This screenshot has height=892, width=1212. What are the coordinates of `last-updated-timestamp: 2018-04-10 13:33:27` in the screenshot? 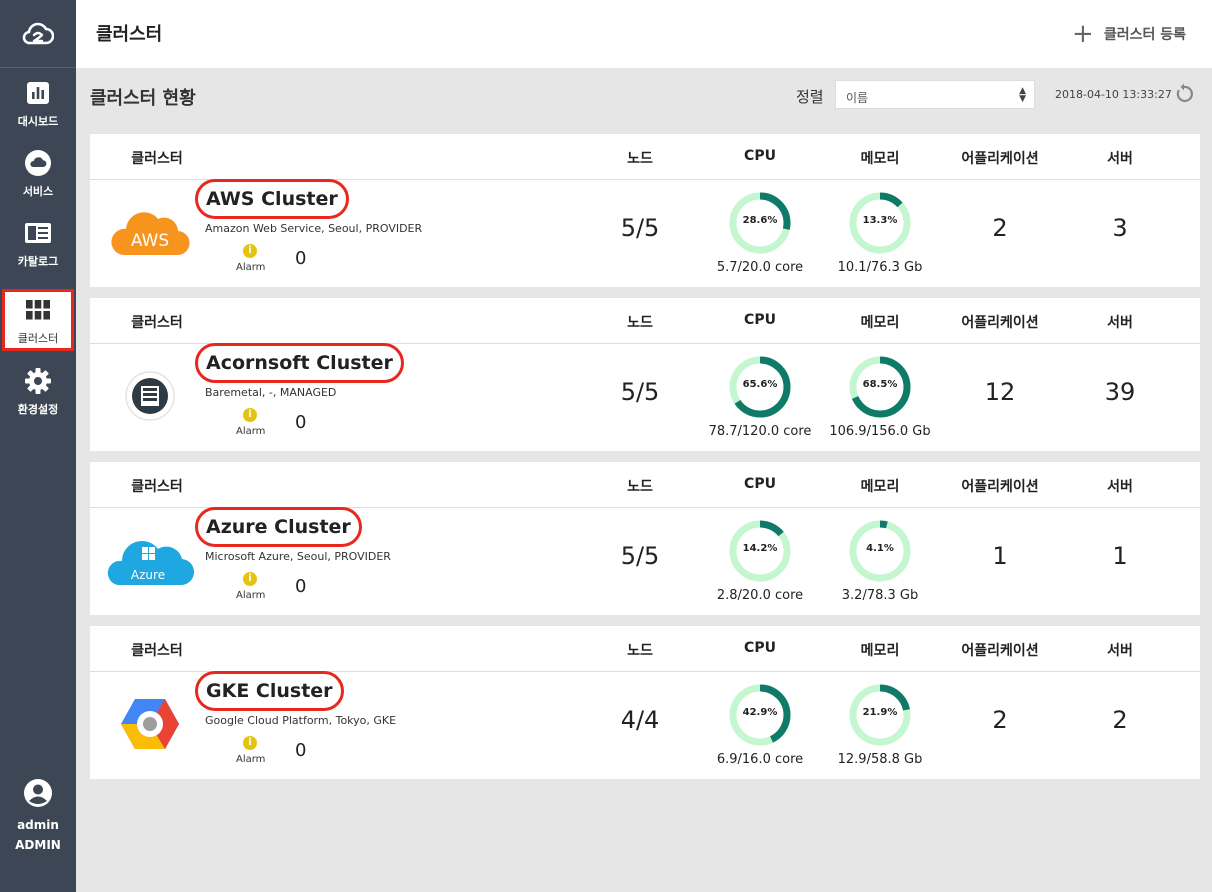 It's located at (1113, 94).